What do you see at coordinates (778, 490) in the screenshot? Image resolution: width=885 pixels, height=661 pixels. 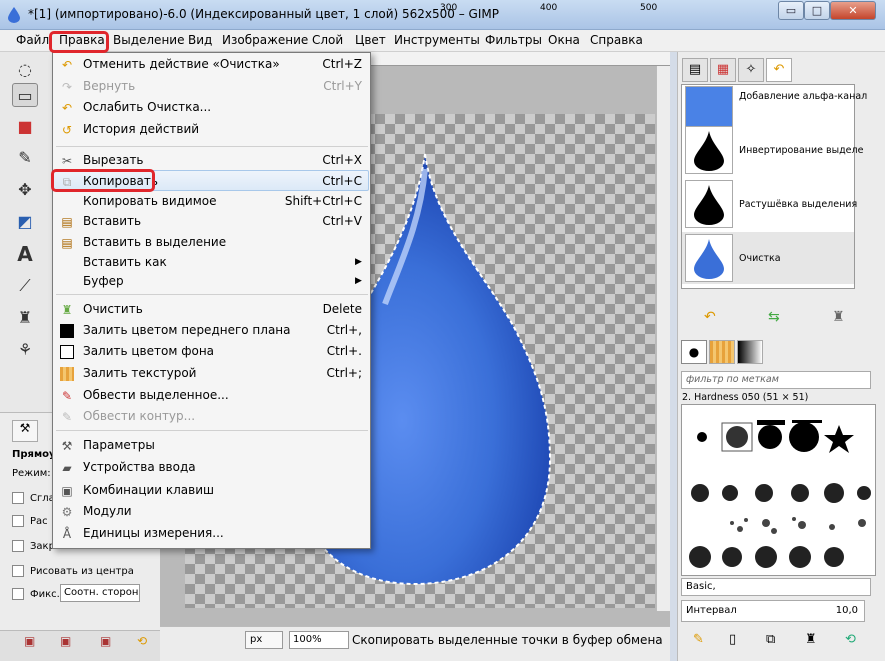 I see `brush-grid` at bounding box center [778, 490].